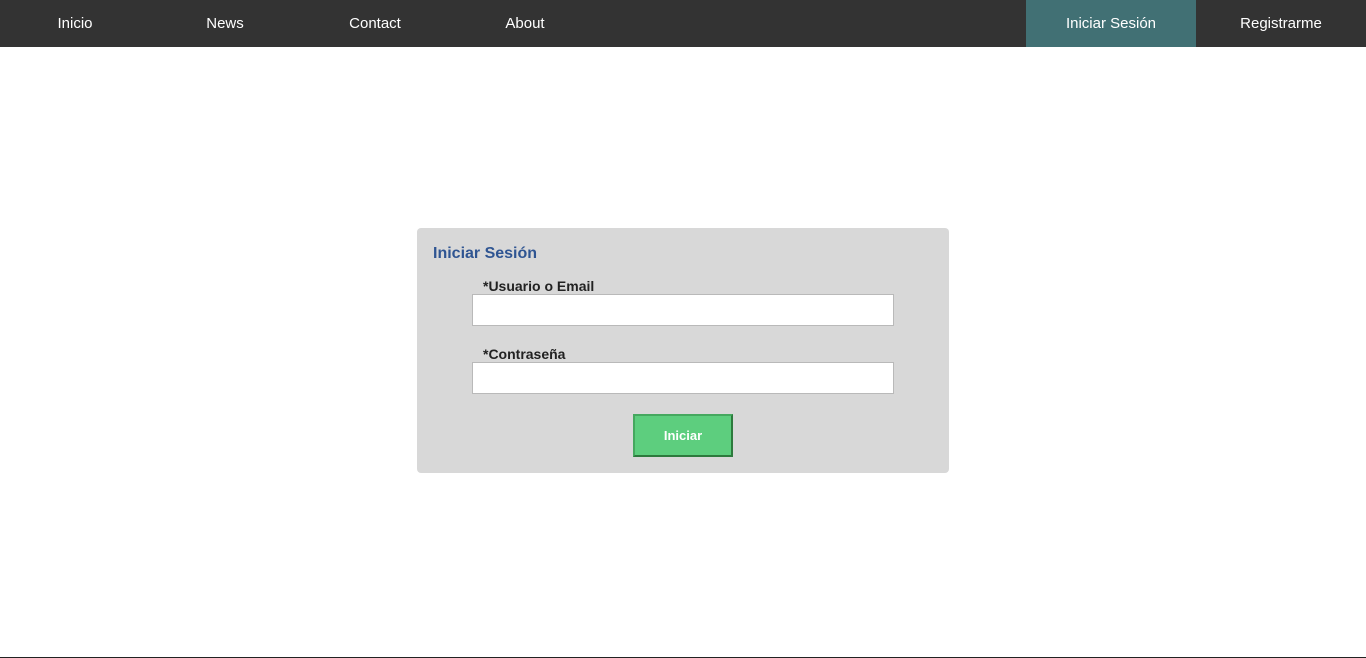 Image resolution: width=1366 pixels, height=658 pixels. What do you see at coordinates (485, 253) in the screenshot?
I see `login-form-title: Iniciar Sesión` at bounding box center [485, 253].